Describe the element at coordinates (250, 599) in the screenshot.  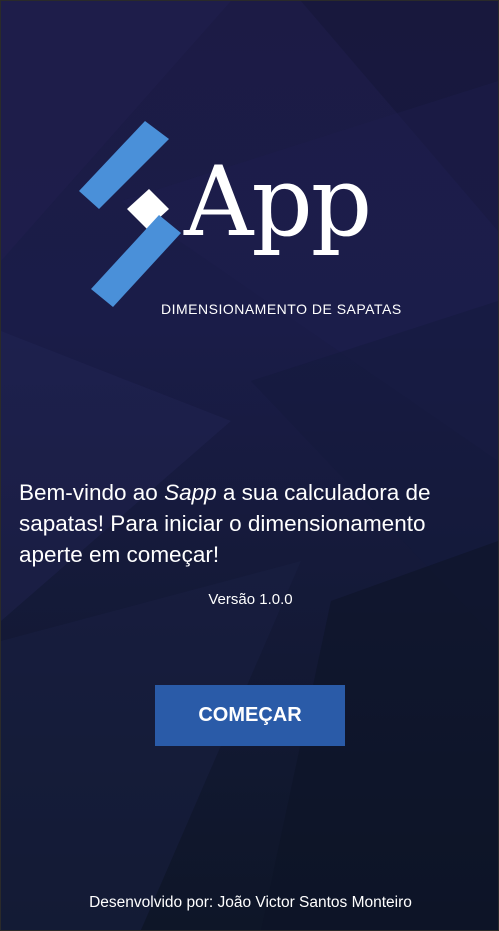
I see `version-label: Versão 1.0.0` at that location.